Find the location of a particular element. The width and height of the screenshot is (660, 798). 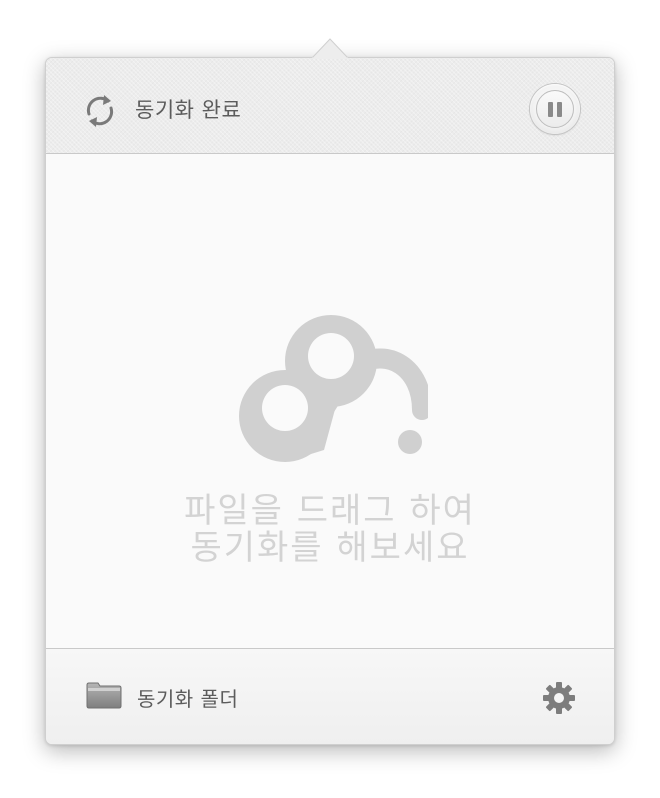

pause-bar-right is located at coordinates (559, 109).